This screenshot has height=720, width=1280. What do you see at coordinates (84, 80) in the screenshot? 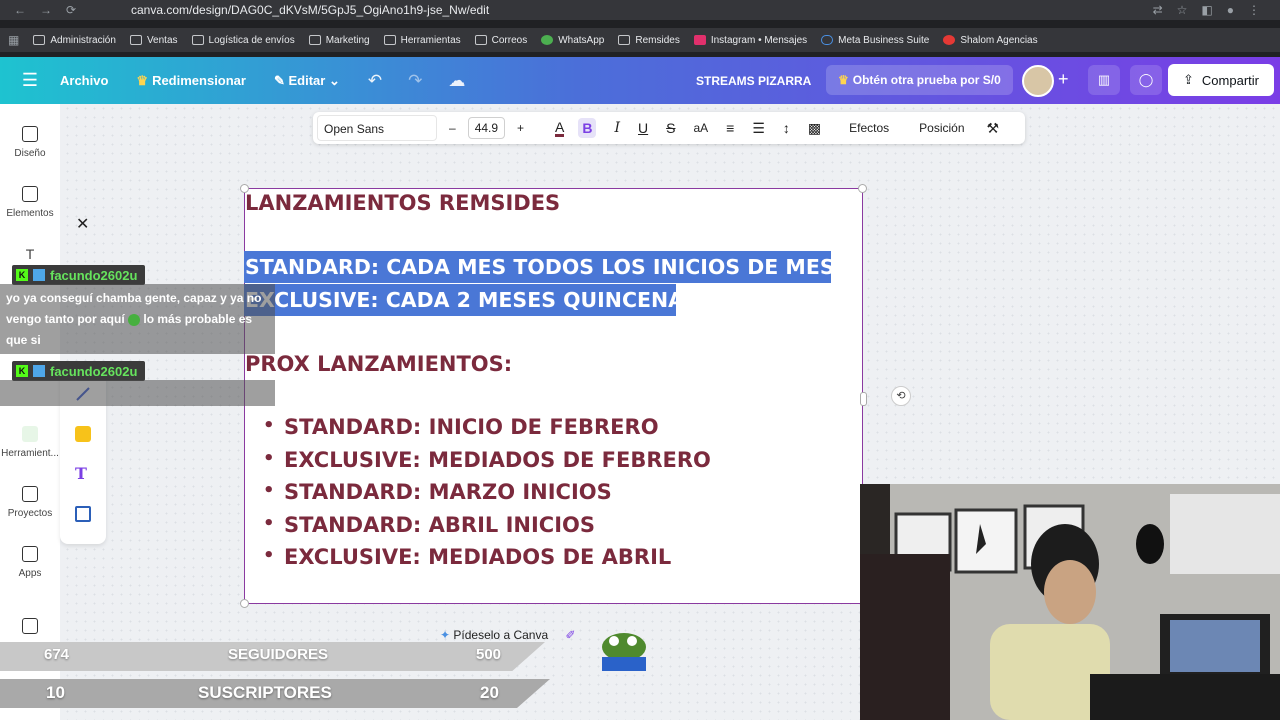
I see `archivo-menu: Archivo` at bounding box center [84, 80].